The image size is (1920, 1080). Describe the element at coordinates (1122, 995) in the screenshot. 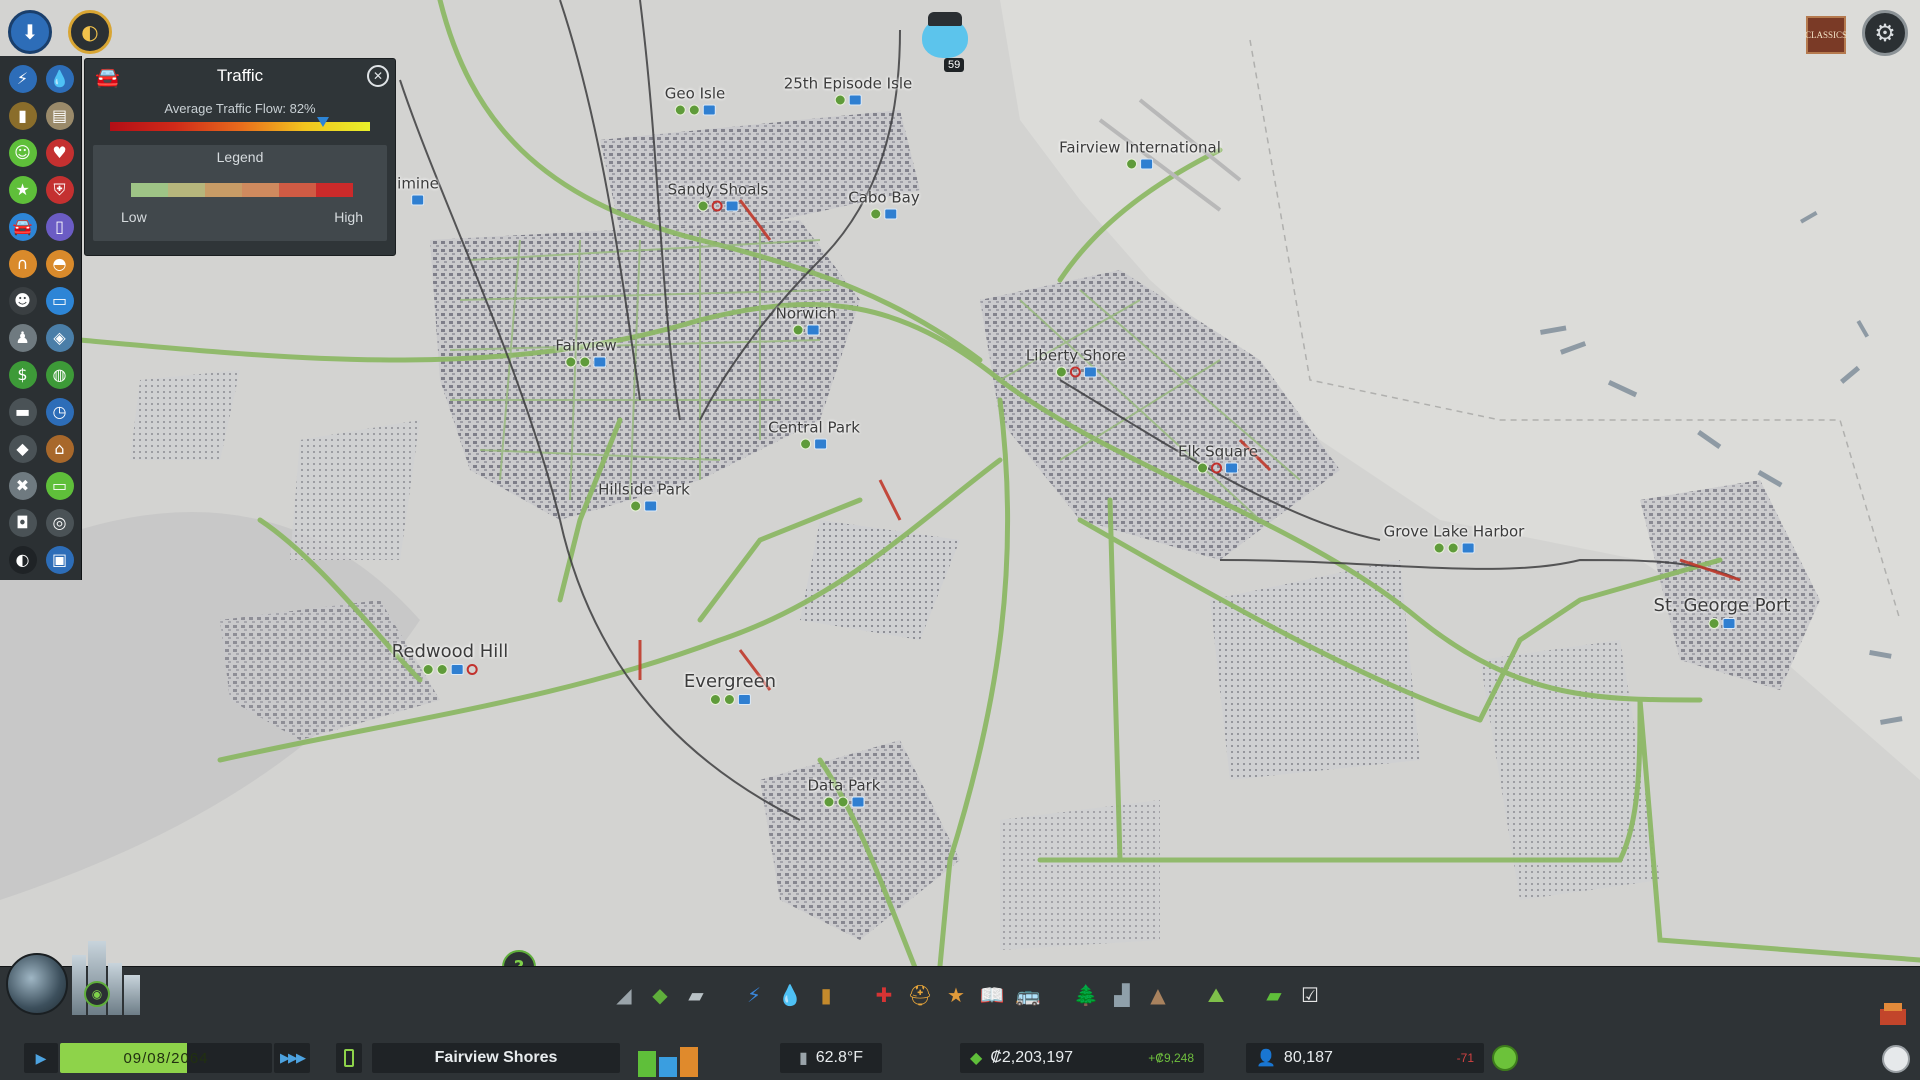

I see `unique-buildings-icon: ▟` at that location.